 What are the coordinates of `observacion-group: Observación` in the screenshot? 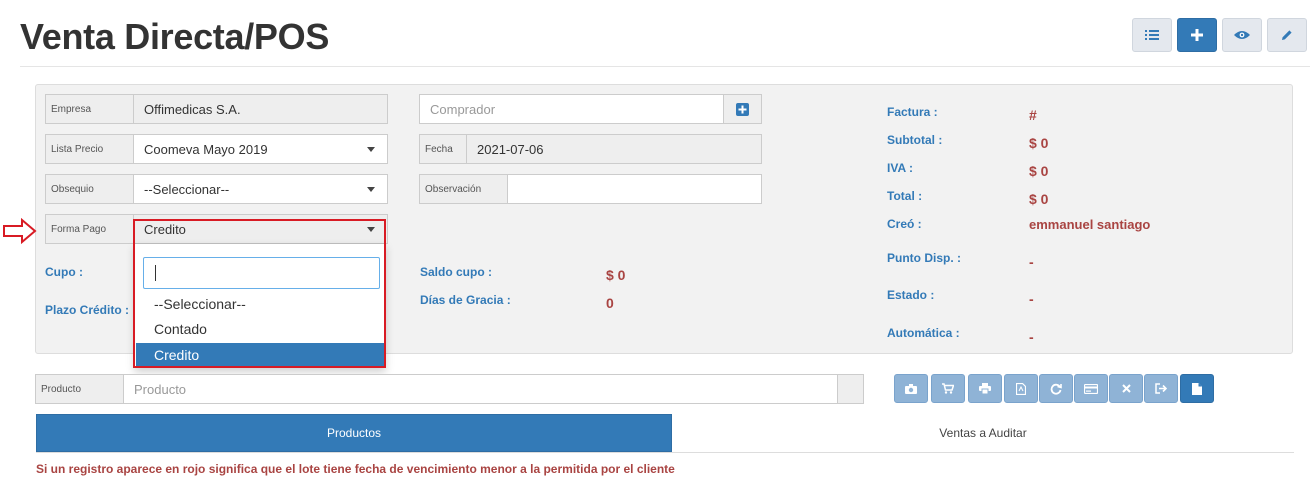 It's located at (590, 189).